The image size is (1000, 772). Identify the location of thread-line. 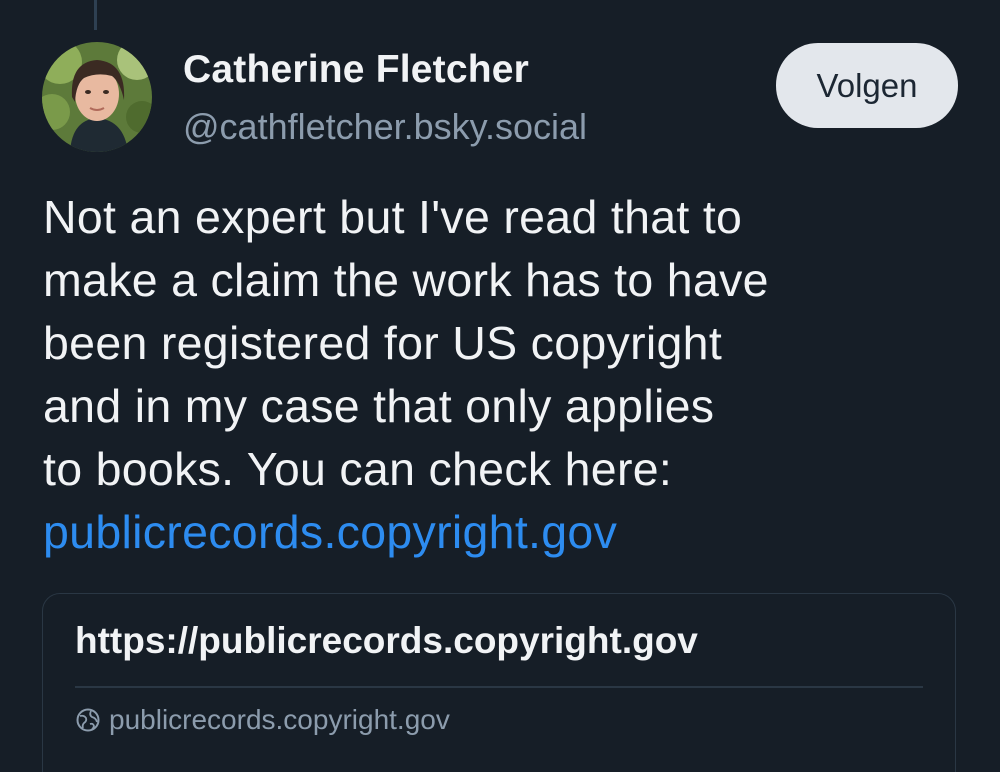
(95, 15).